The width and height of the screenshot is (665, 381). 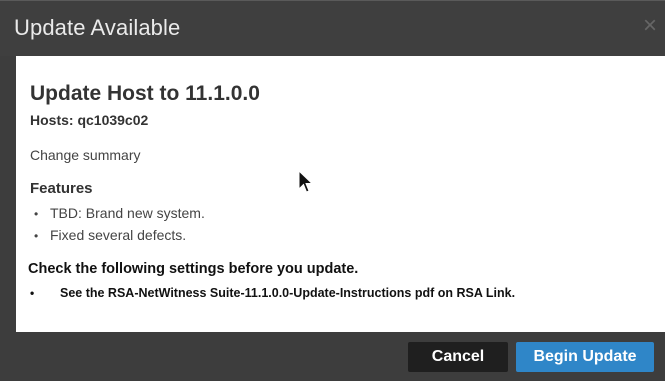 I want to click on feature-text: Fixed several defects., so click(x=118, y=235).